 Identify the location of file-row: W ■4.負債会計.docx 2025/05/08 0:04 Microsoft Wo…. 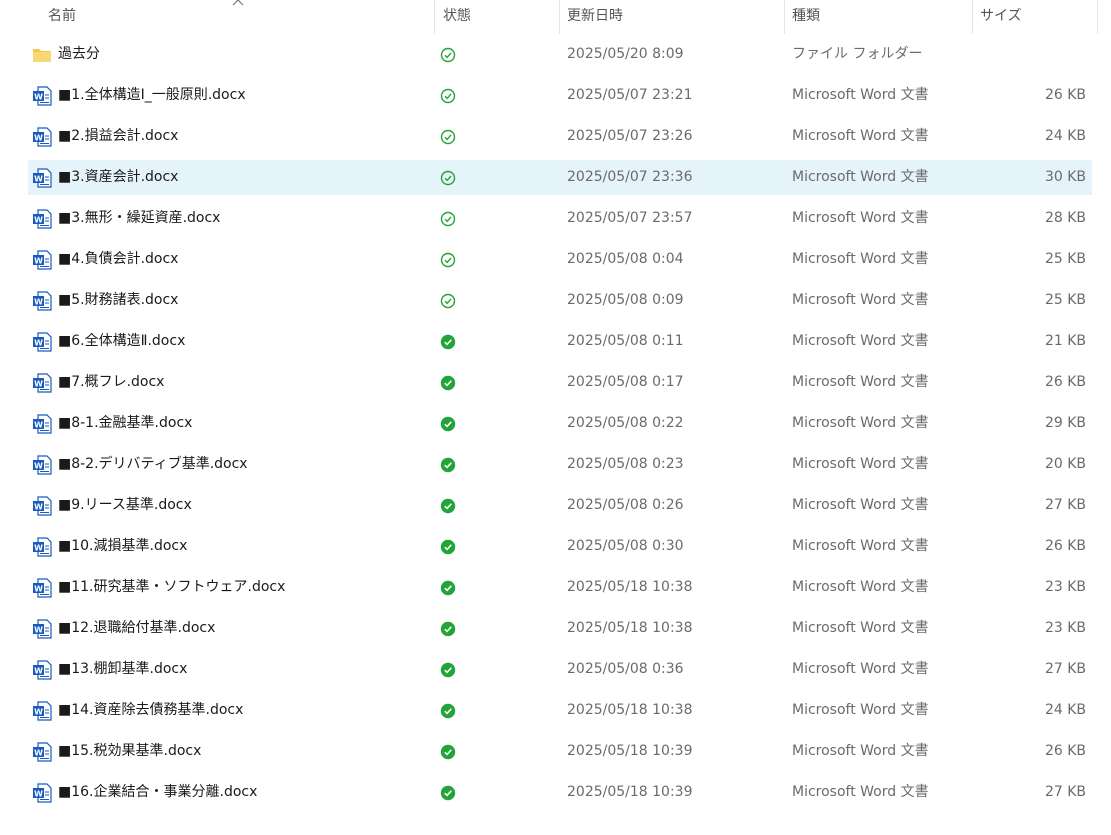
(560, 259).